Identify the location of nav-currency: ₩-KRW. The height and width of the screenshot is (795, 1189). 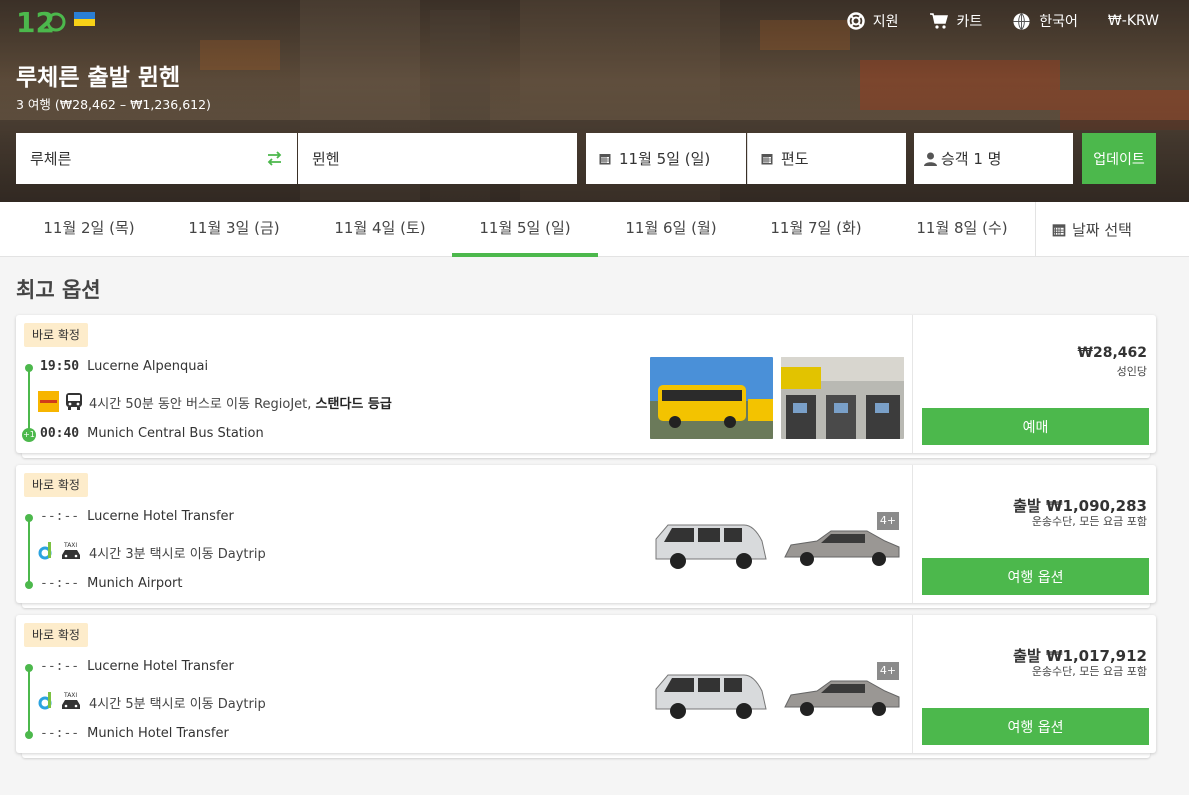
(1133, 21).